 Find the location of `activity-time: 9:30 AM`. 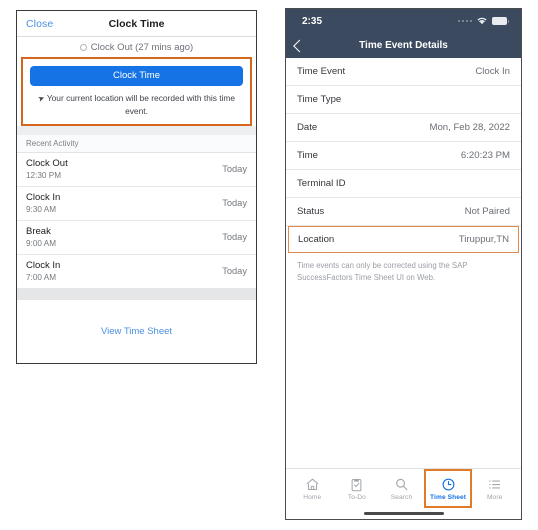

activity-time: 9:30 AM is located at coordinates (41, 210).